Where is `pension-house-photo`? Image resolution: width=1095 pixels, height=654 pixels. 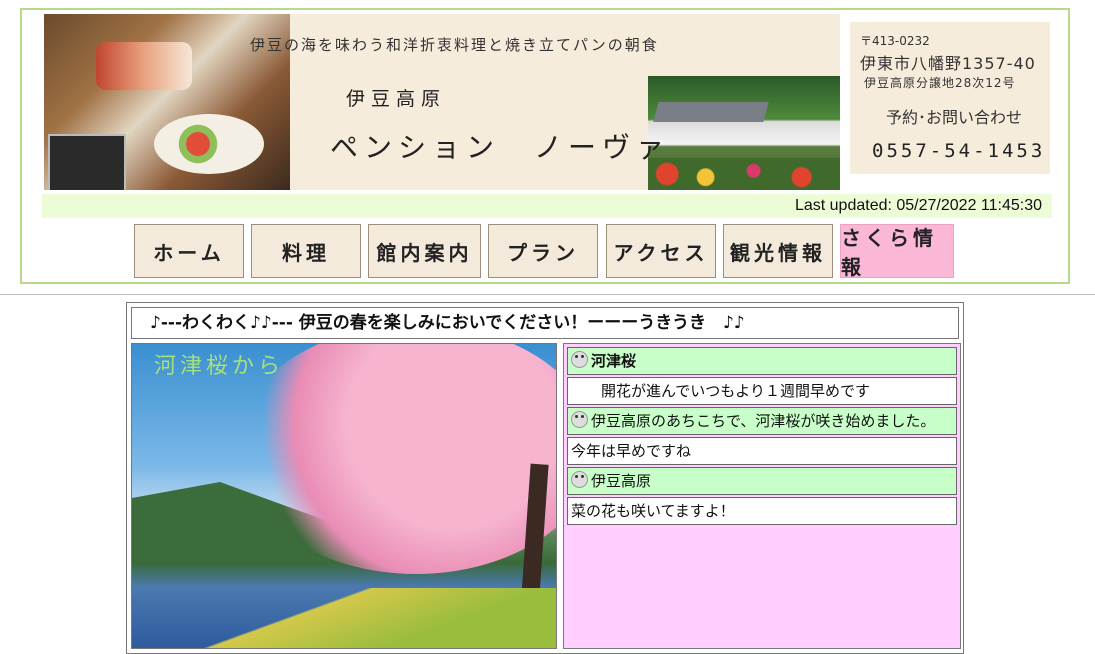 pension-house-photo is located at coordinates (744, 133).